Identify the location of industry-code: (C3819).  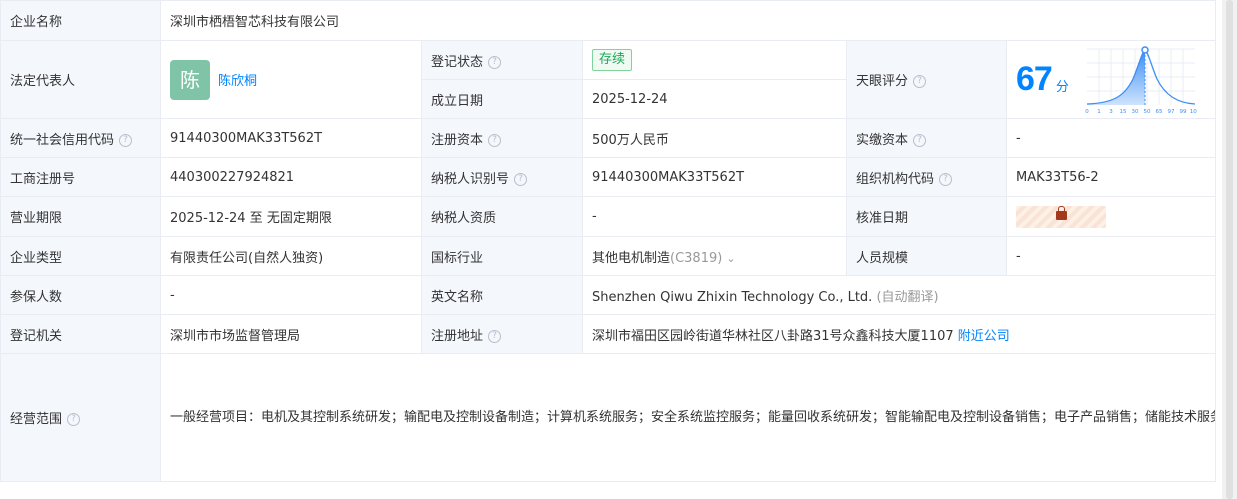
(696, 258).